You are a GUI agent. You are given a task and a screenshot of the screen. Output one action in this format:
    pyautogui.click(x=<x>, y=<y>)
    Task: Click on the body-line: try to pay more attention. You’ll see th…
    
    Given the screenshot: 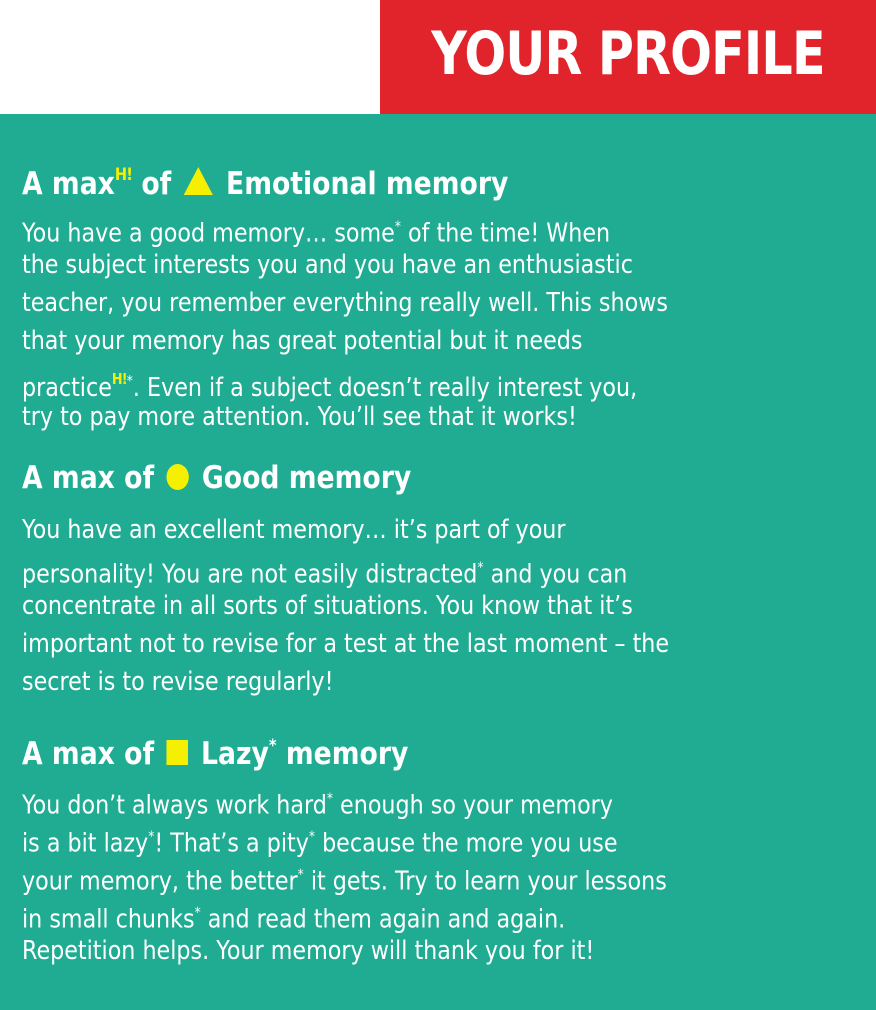 What is the action you would take?
    pyautogui.click(x=299, y=417)
    